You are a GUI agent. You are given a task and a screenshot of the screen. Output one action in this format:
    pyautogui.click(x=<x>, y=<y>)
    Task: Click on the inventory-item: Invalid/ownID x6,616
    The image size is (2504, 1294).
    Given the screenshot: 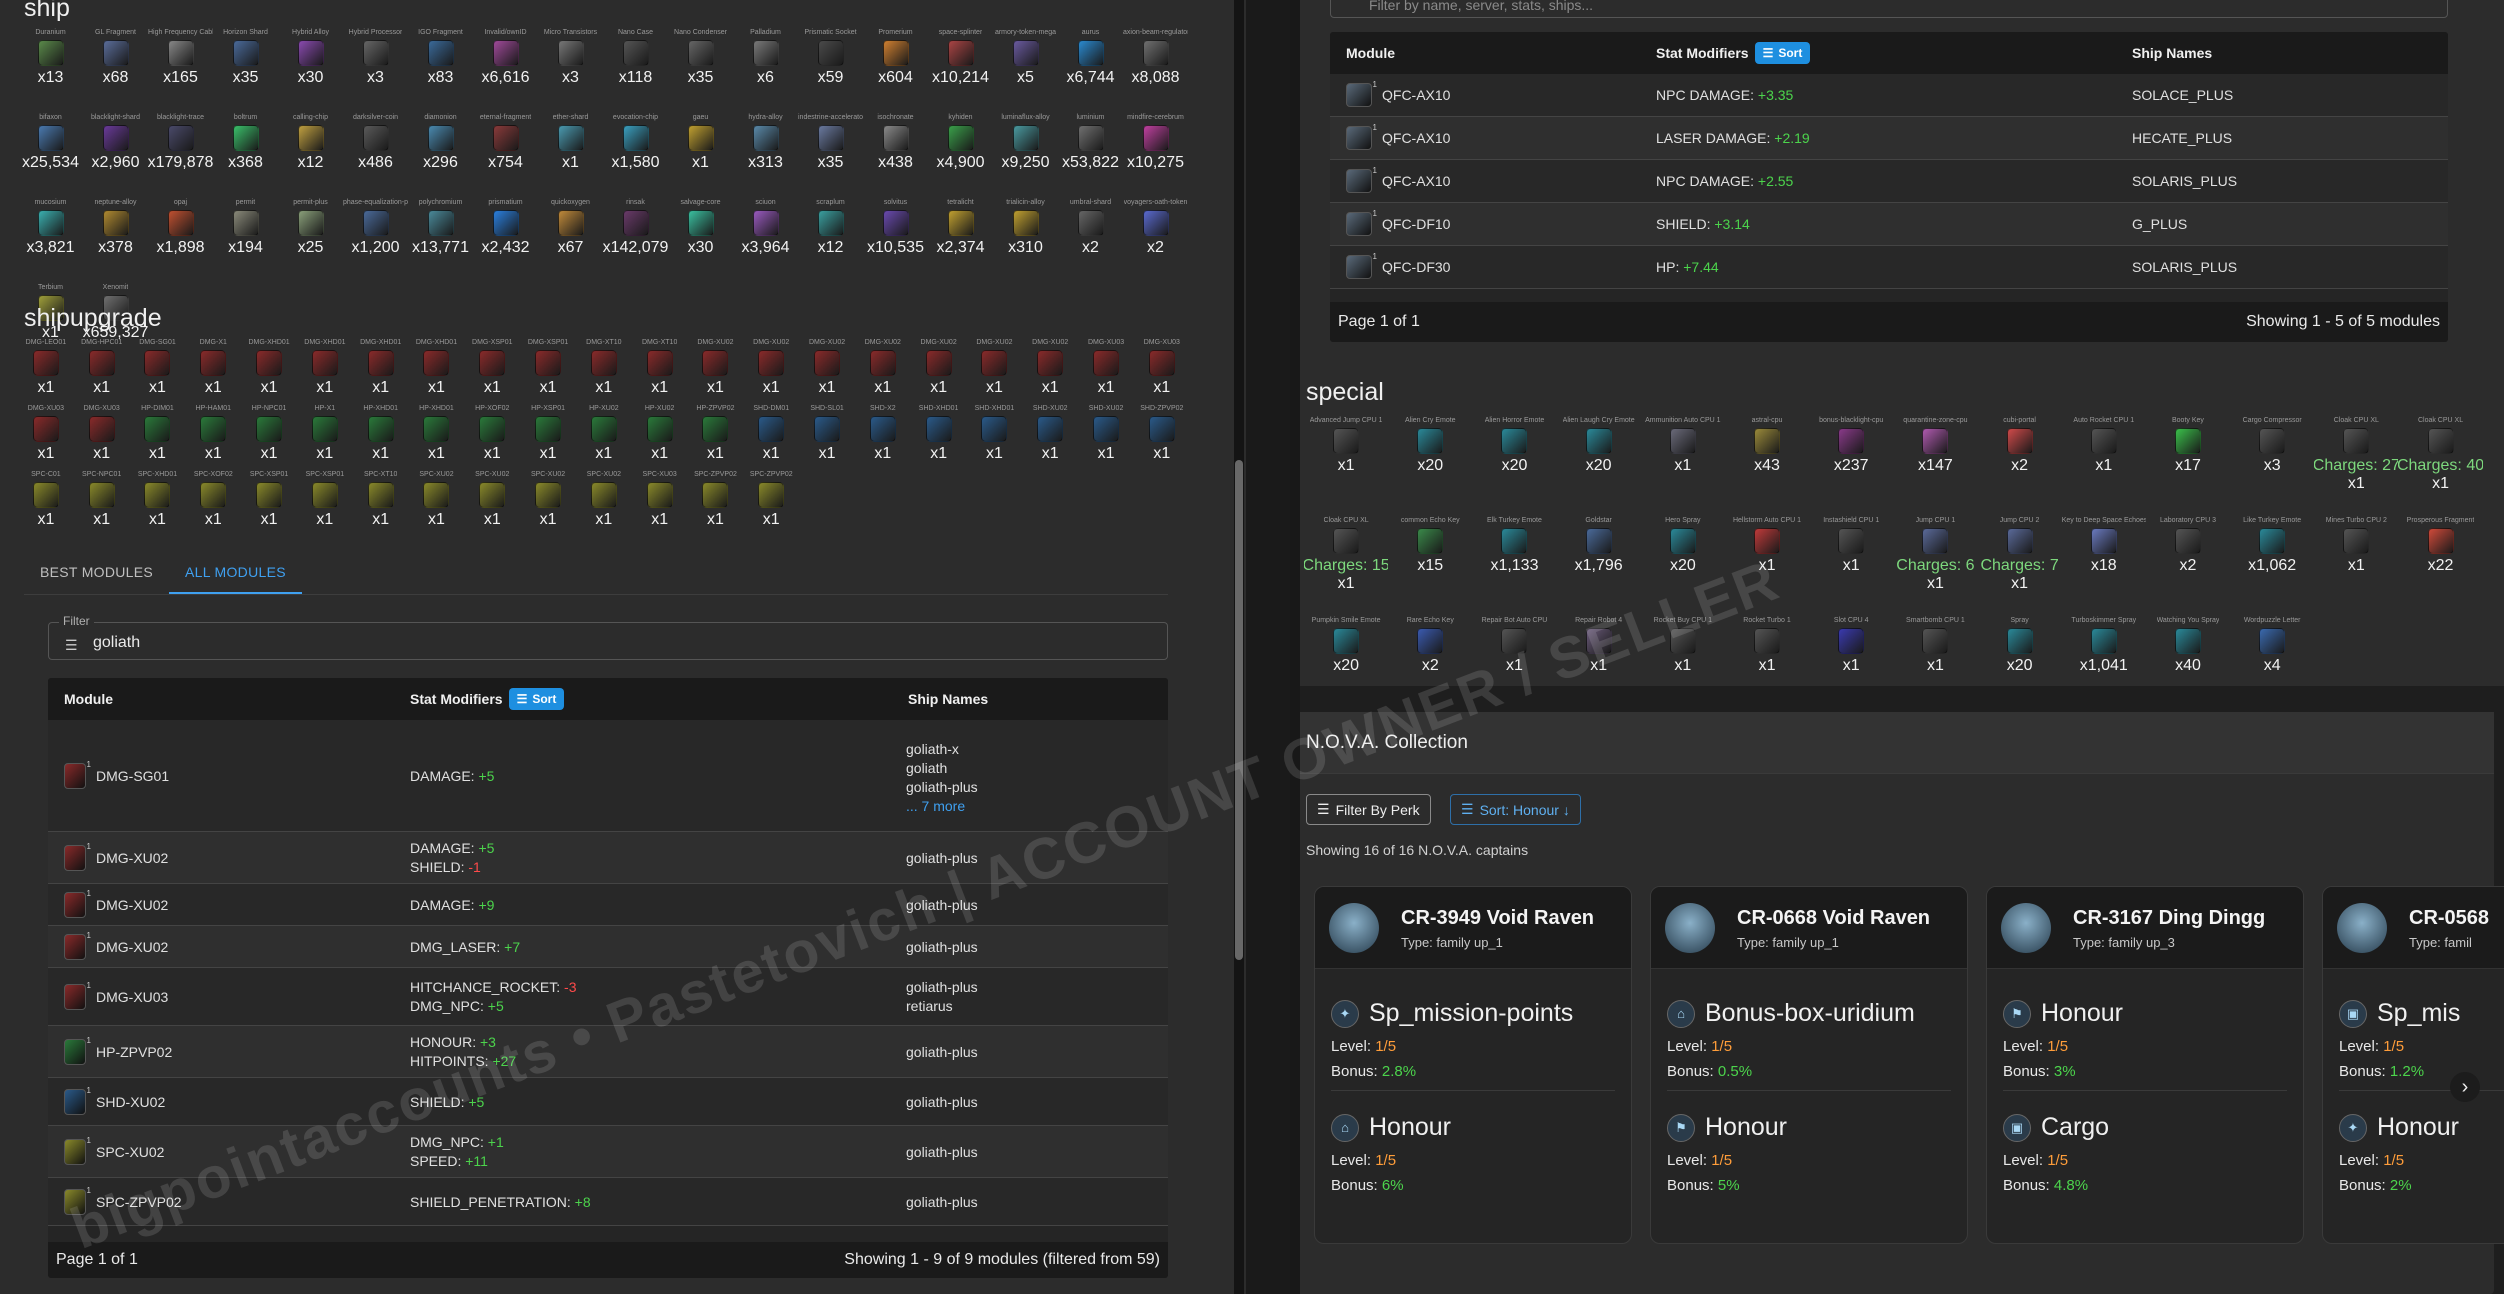 What is the action you would take?
    pyautogui.click(x=505, y=70)
    